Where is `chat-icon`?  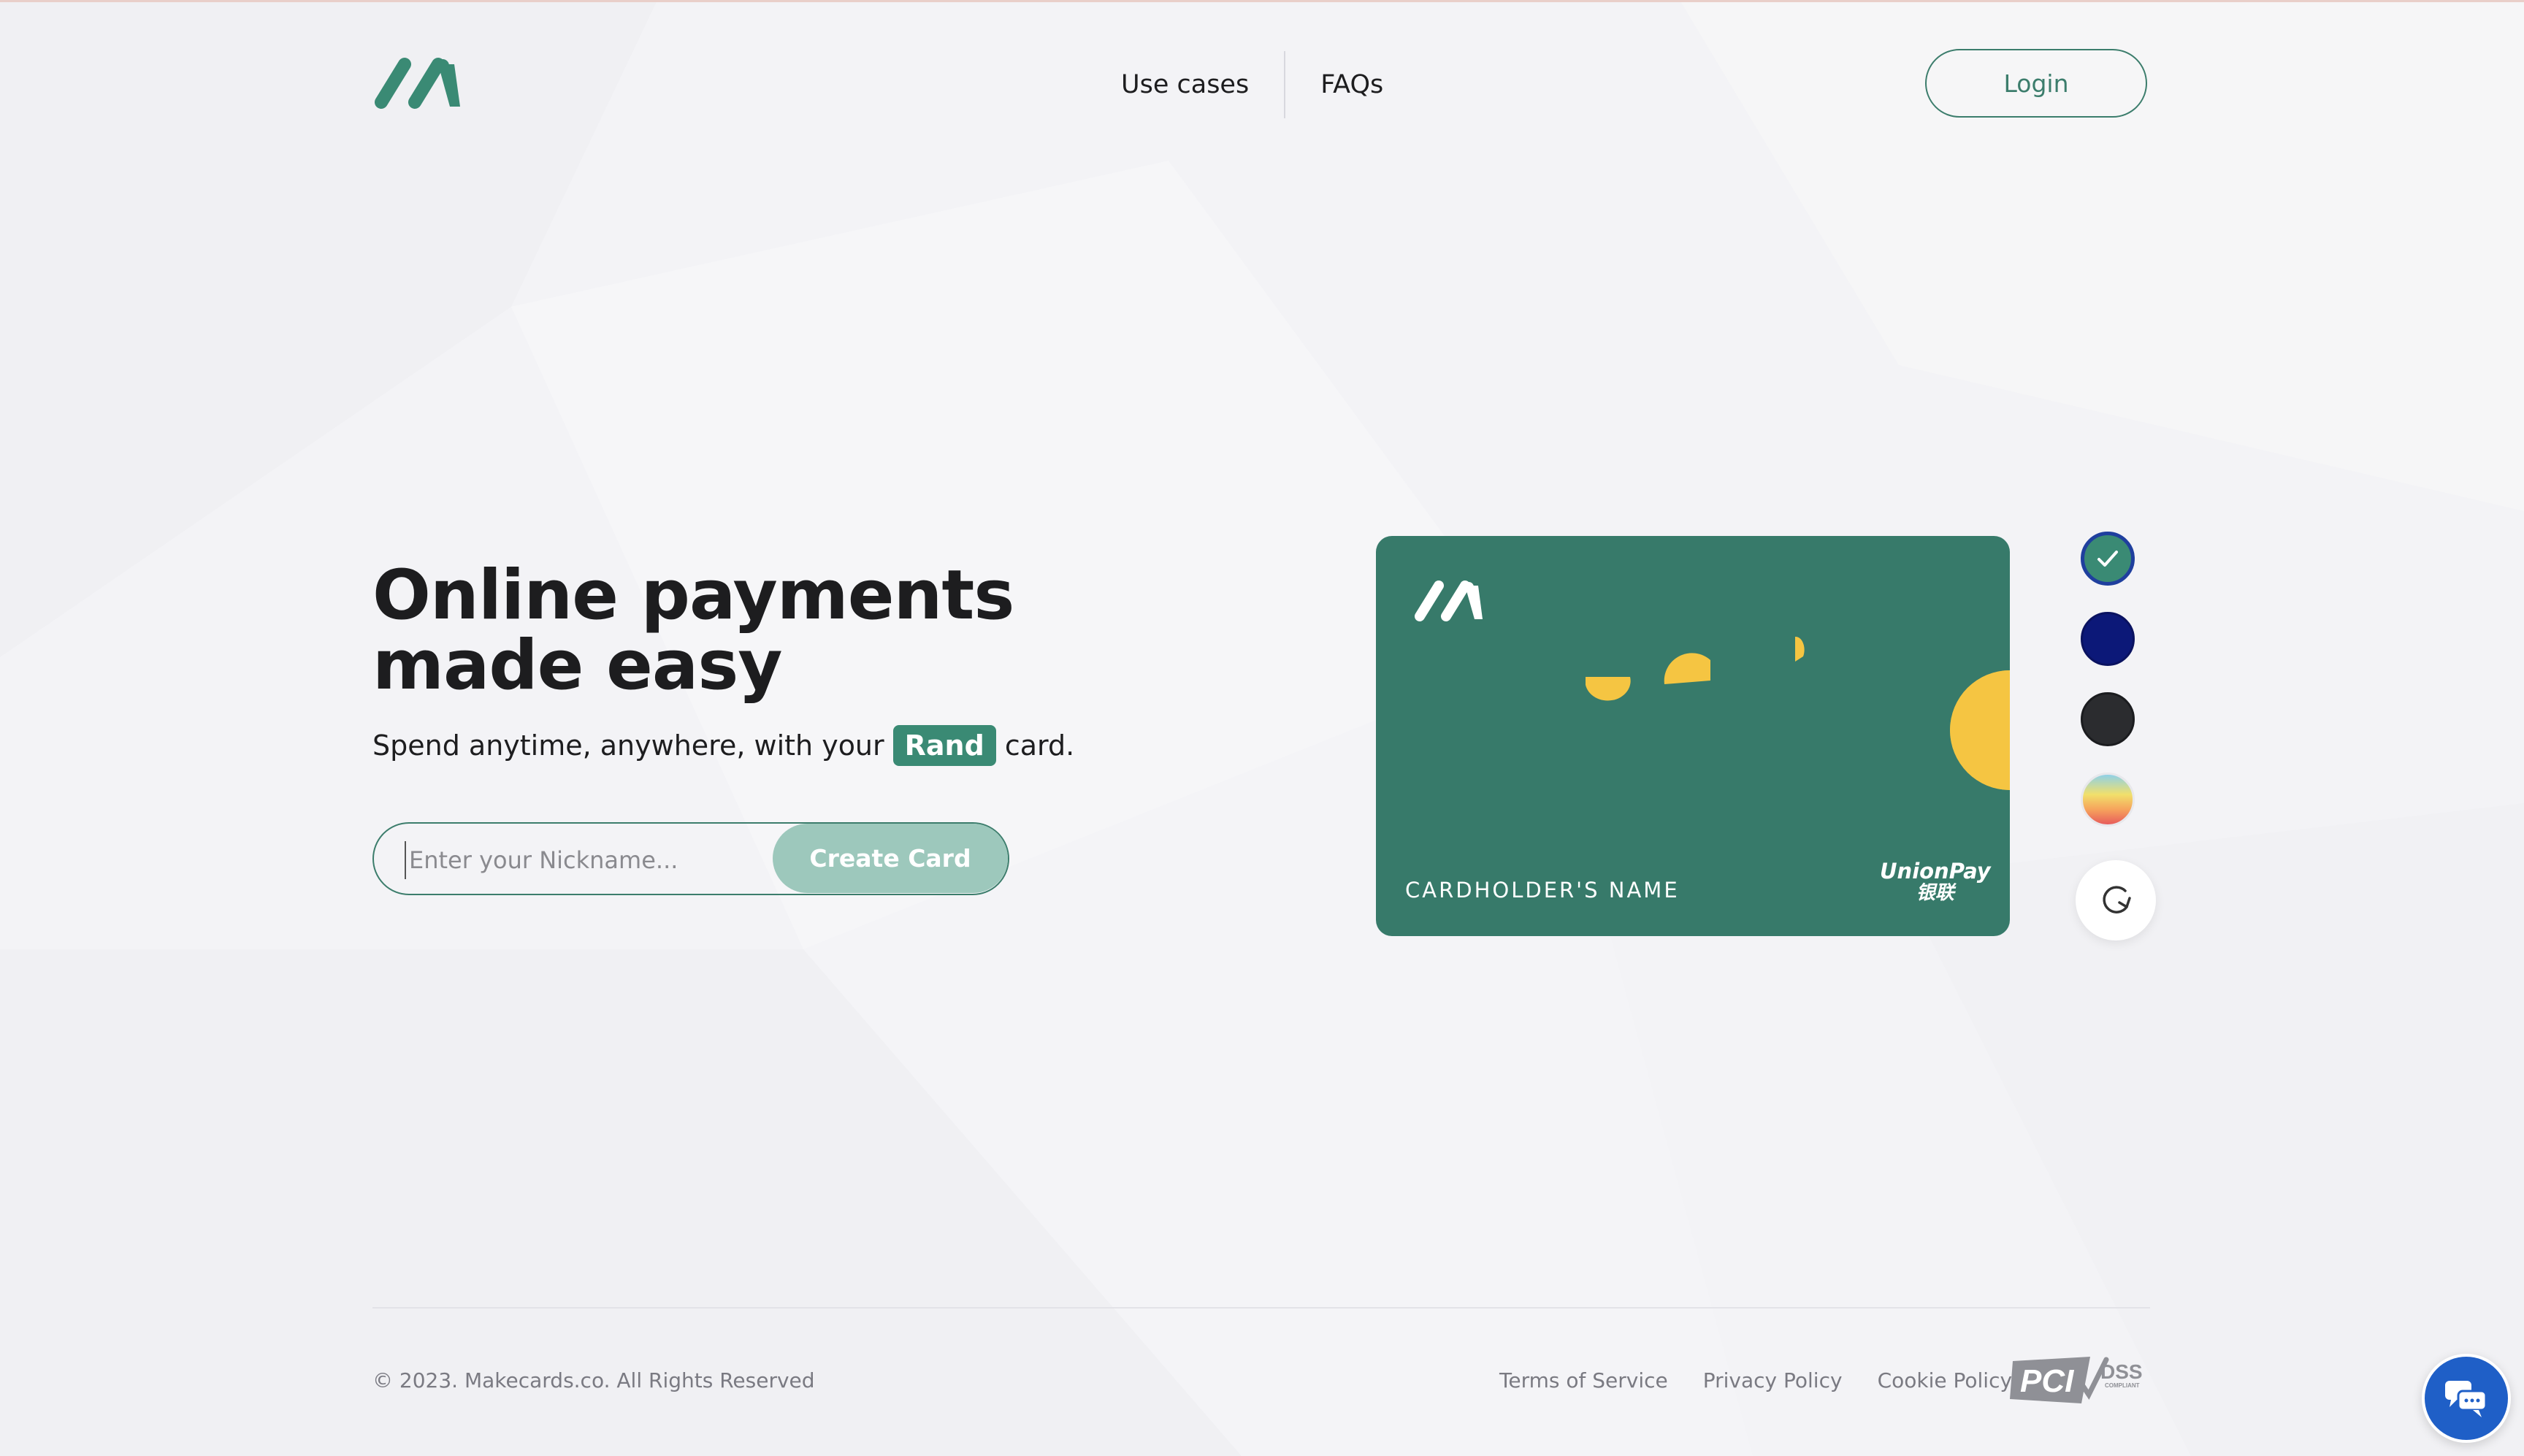 chat-icon is located at coordinates (2466, 1399).